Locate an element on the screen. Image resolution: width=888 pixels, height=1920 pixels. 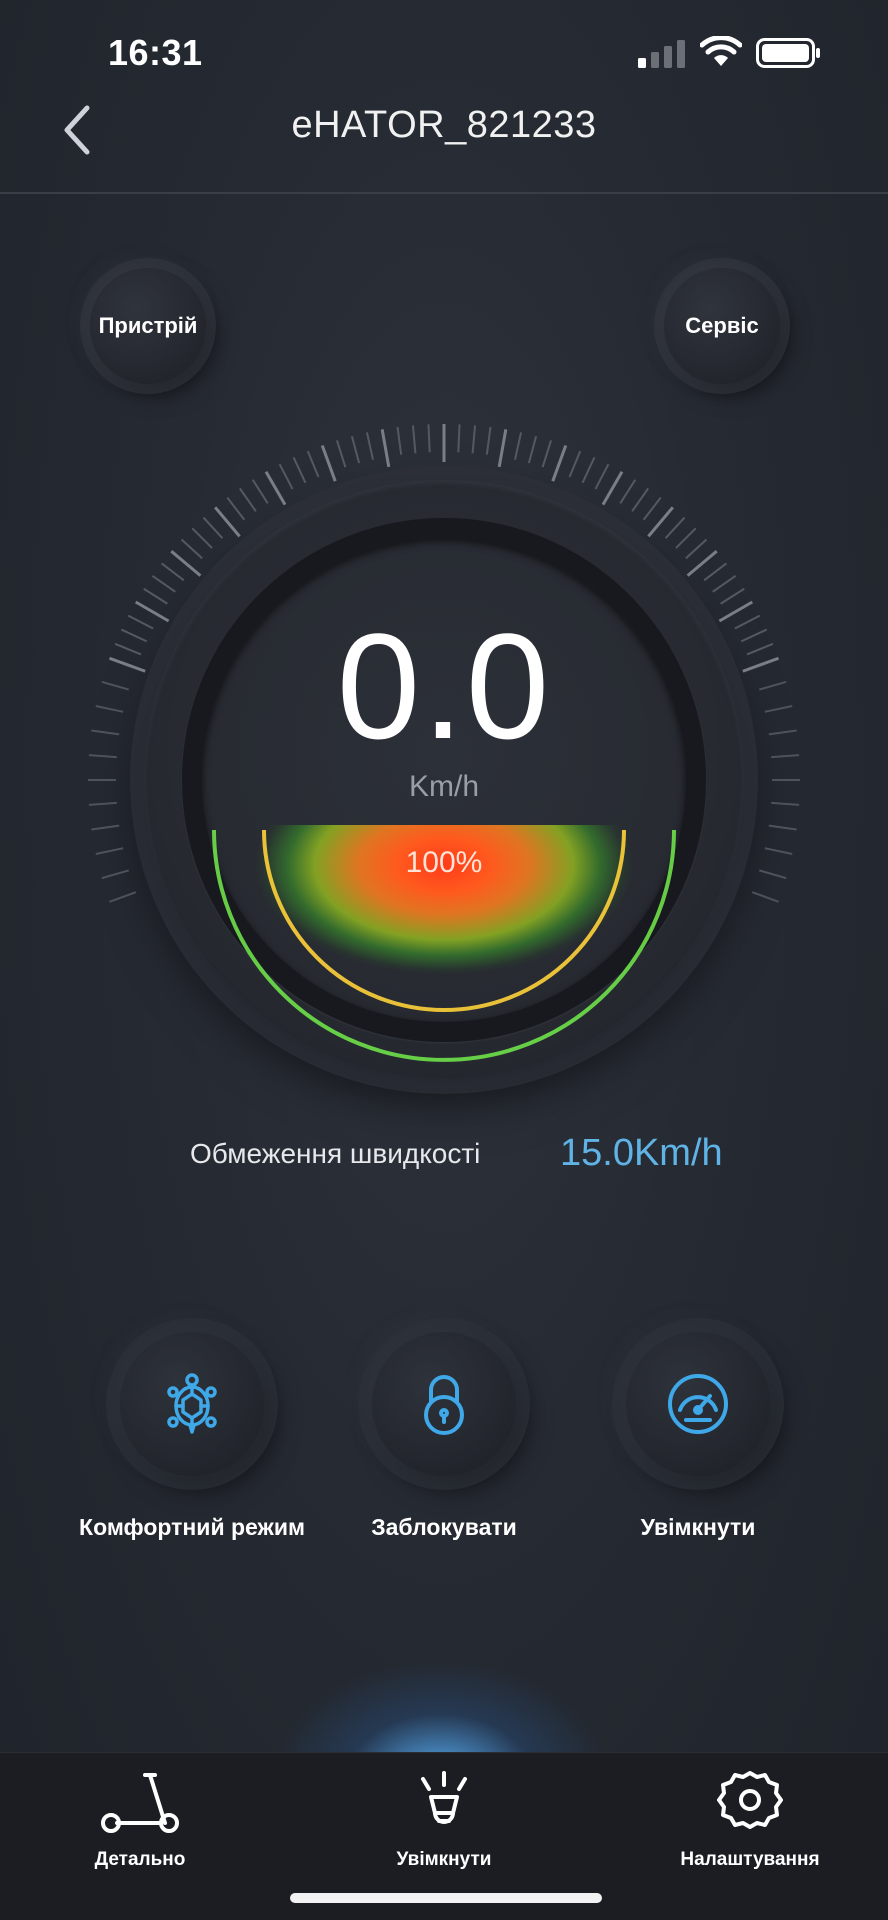
lock-button is located at coordinates (444, 1404).